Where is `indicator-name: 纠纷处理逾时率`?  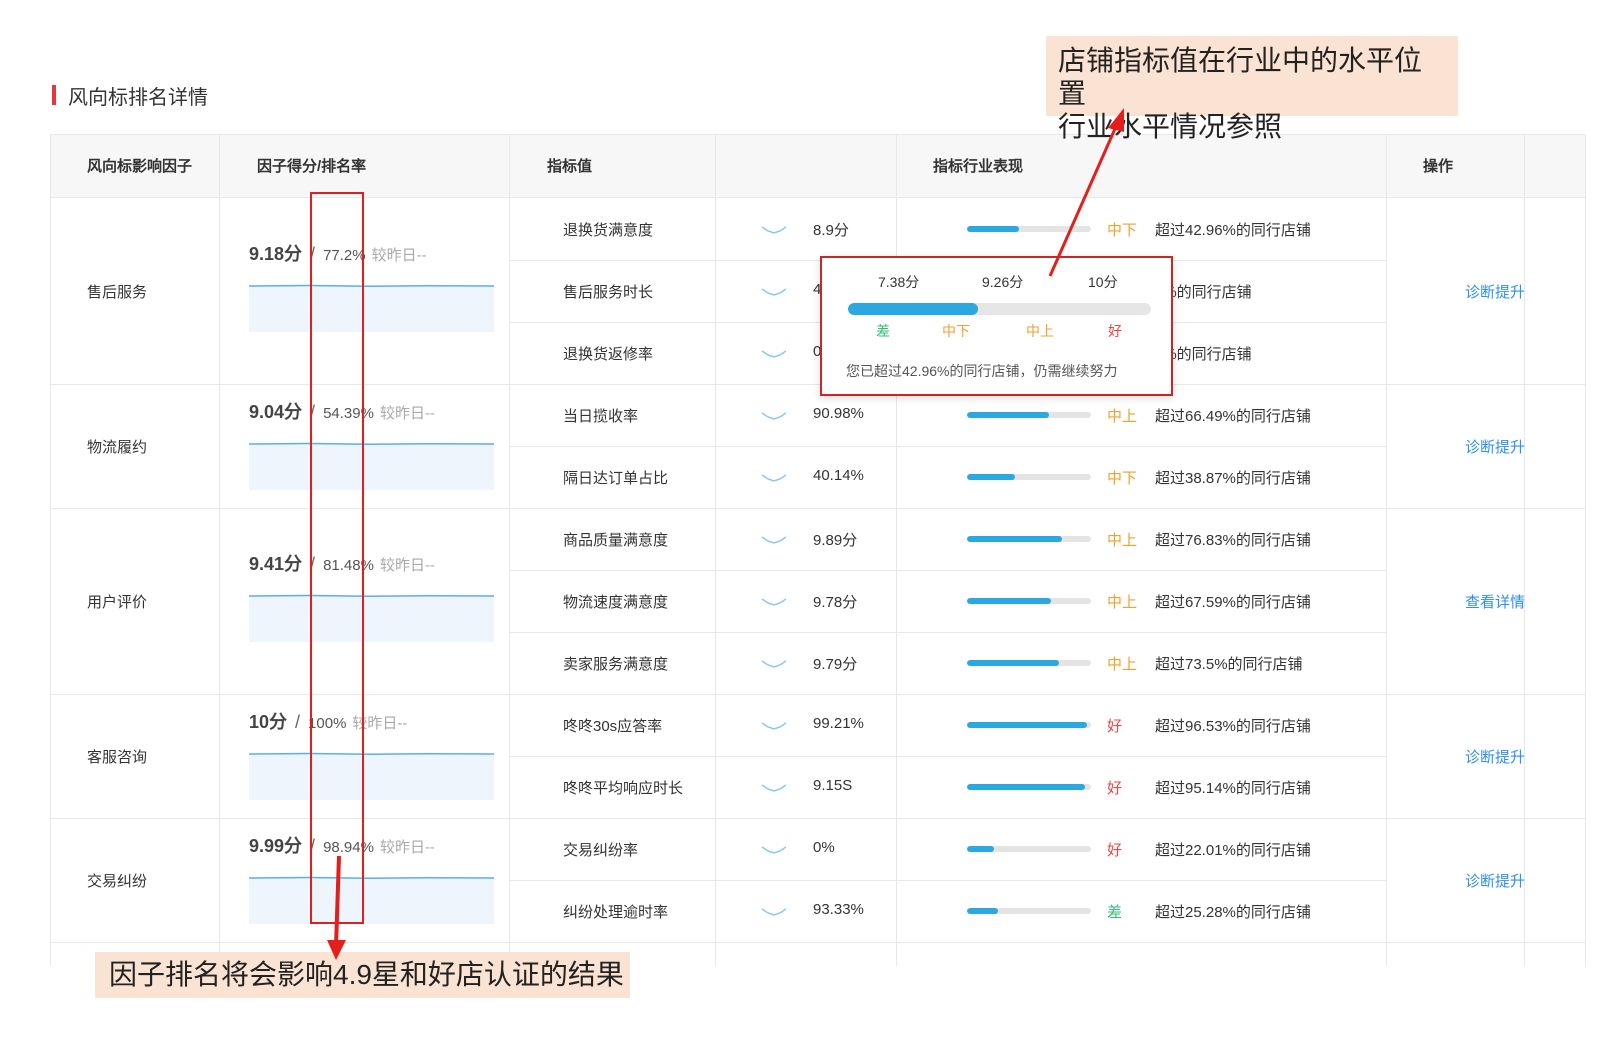
indicator-name: 纠纷处理逾时率 is located at coordinates (616, 912).